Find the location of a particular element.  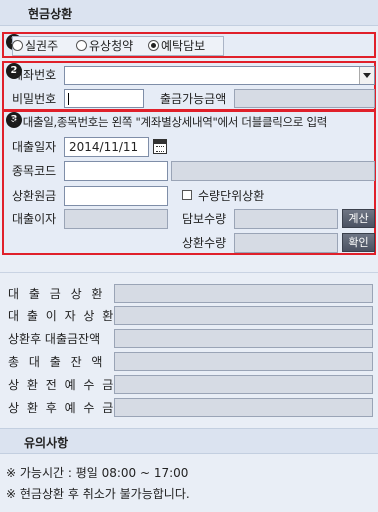

calendar-icon is located at coordinates (160, 146).